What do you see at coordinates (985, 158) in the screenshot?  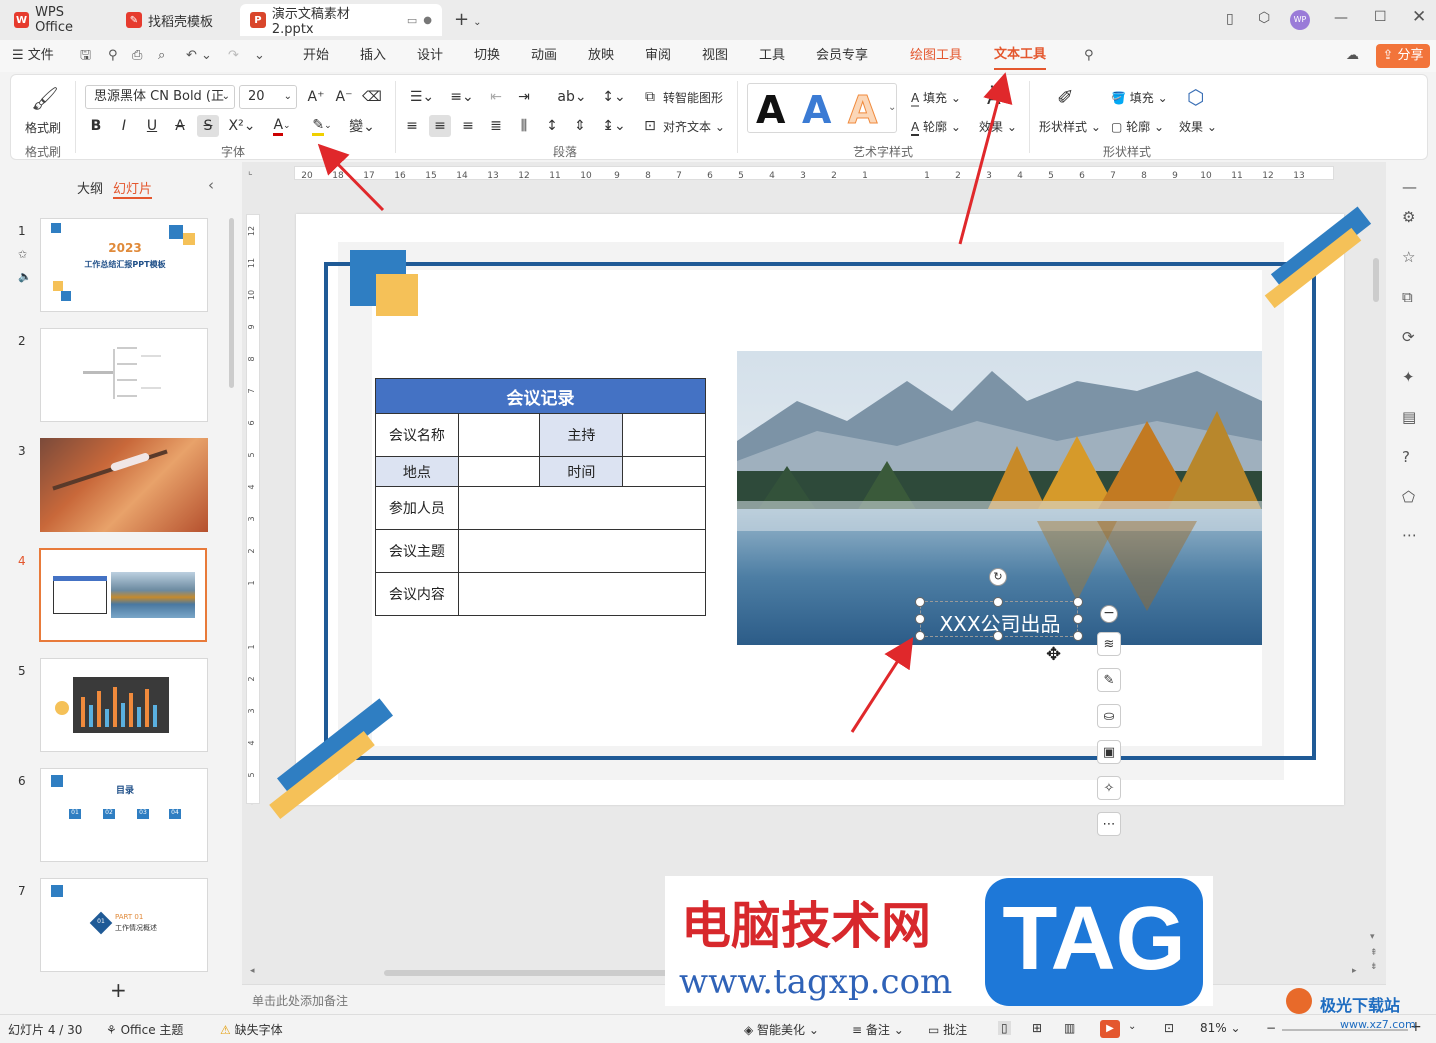 I see `arrow-to-text-tools` at bounding box center [985, 158].